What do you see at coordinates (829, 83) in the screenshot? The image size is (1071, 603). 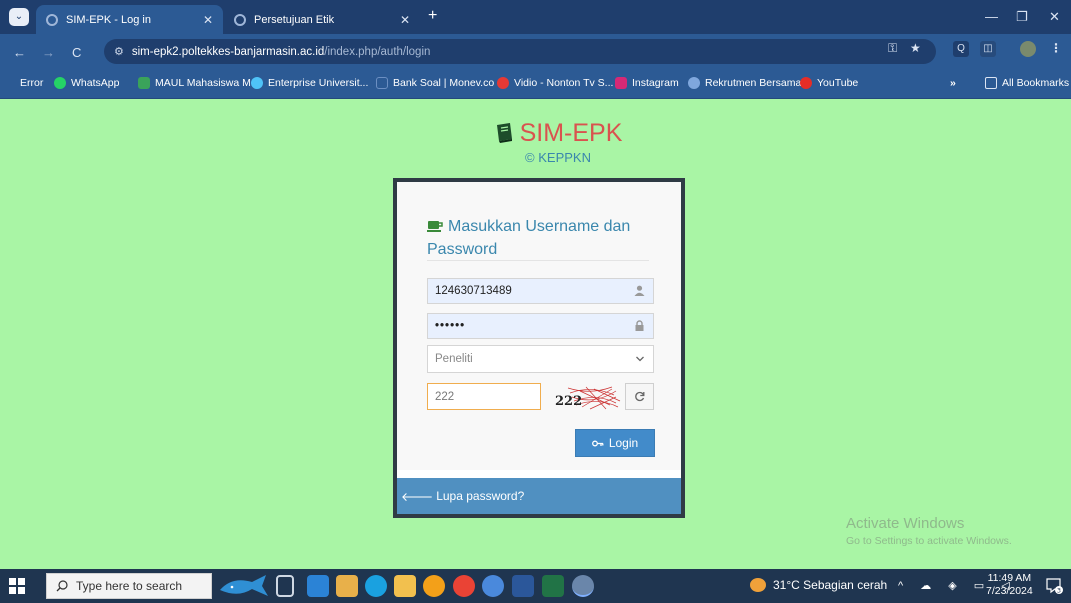 I see `bookmark-youtube: YouTube` at bounding box center [829, 83].